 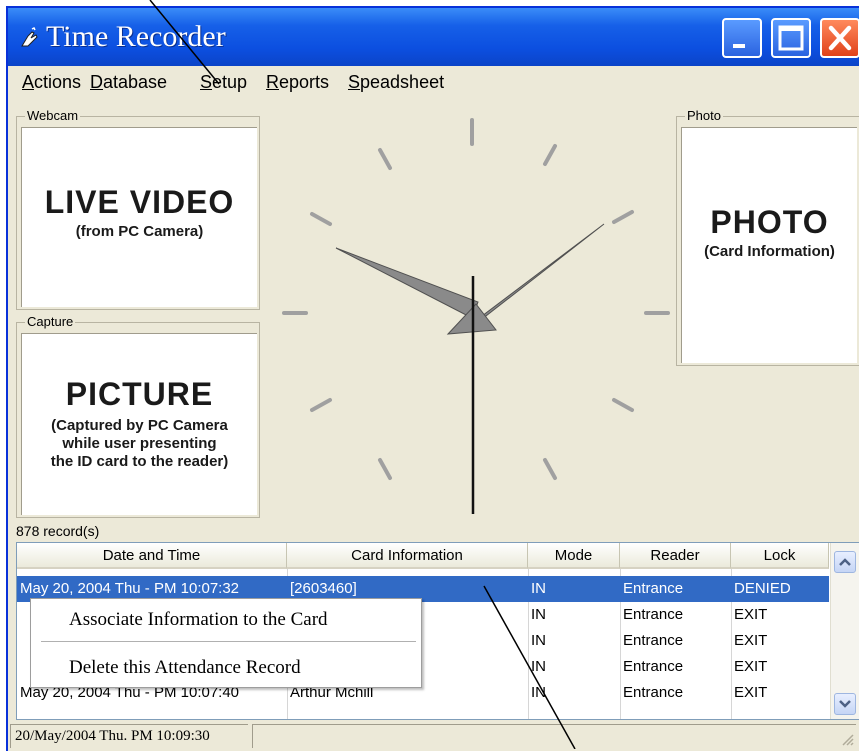 What do you see at coordinates (53, 115) in the screenshot?
I see `webcam-group-title: Webcam` at bounding box center [53, 115].